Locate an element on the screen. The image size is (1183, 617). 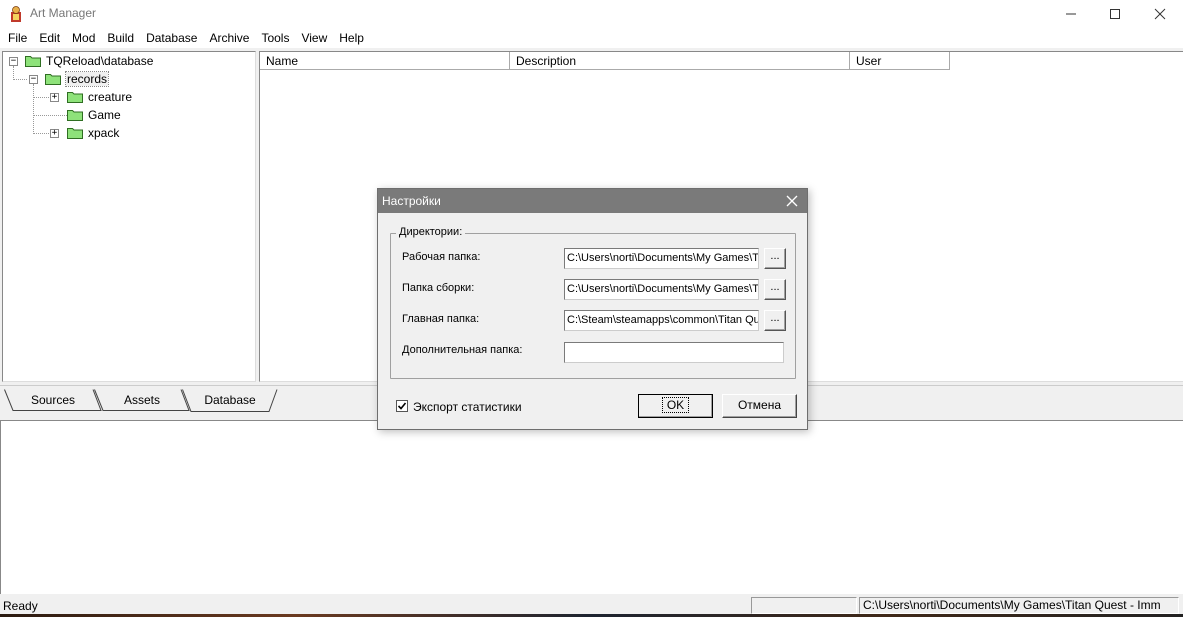
cancel-button: Отмена is located at coordinates (759, 406).